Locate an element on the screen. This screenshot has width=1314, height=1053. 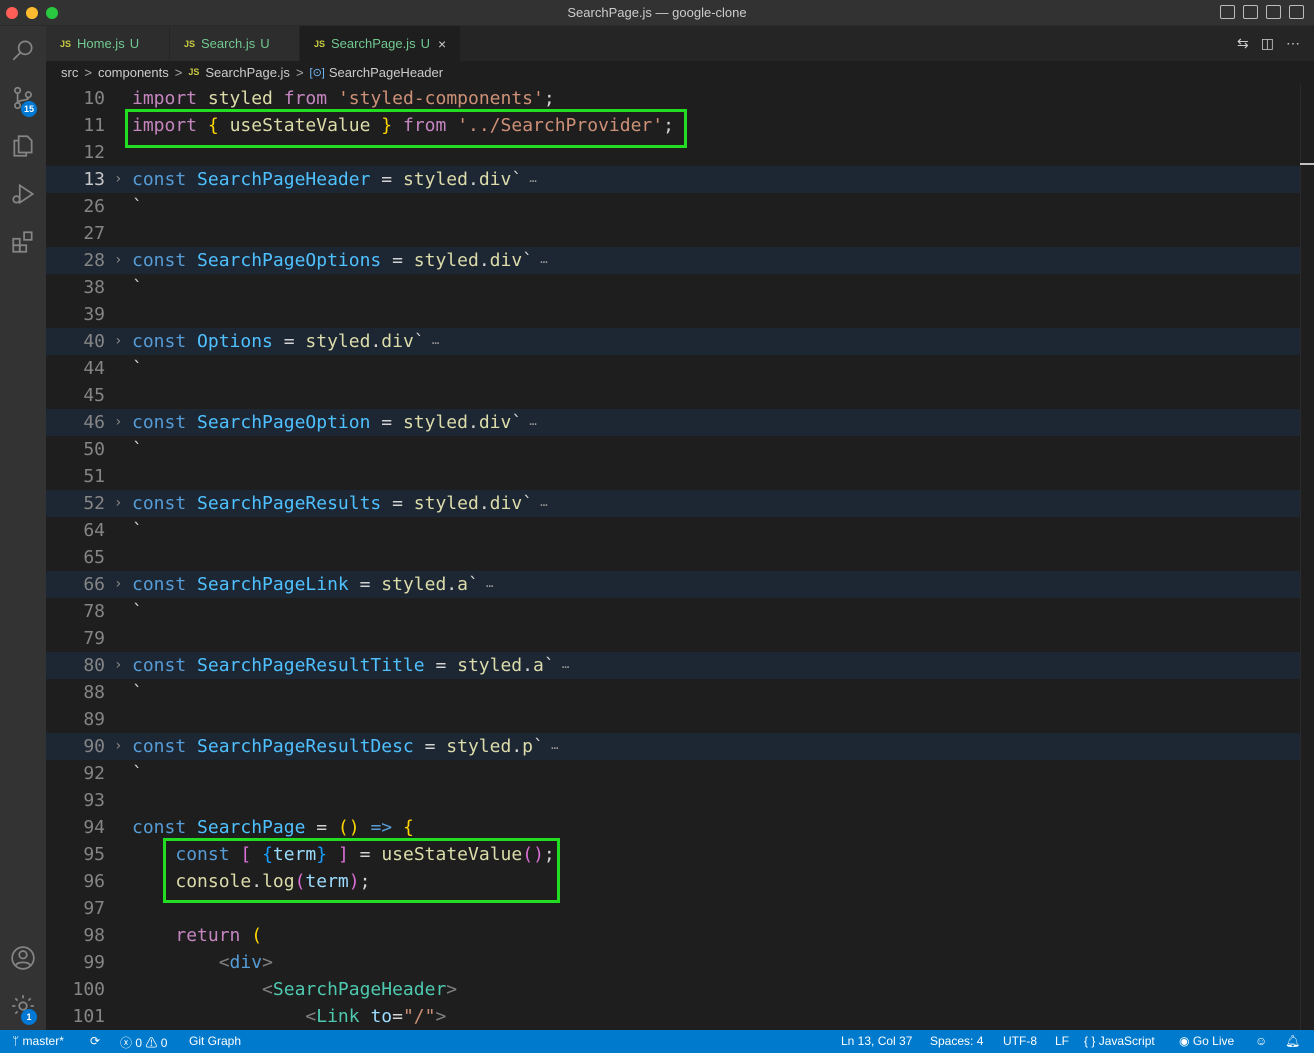
encoding: UTF-8 is located at coordinates (1020, 1041).